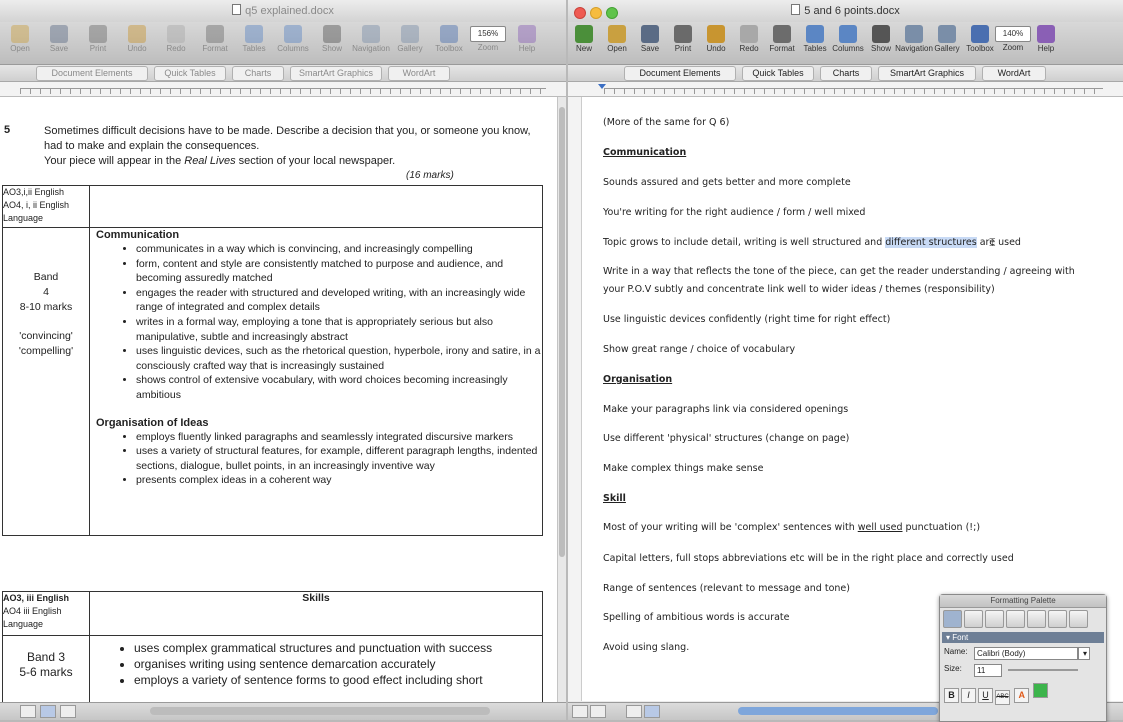 This screenshot has height=722, width=1123. What do you see at coordinates (973, 619) in the screenshot?
I see `styles-icon` at bounding box center [973, 619].